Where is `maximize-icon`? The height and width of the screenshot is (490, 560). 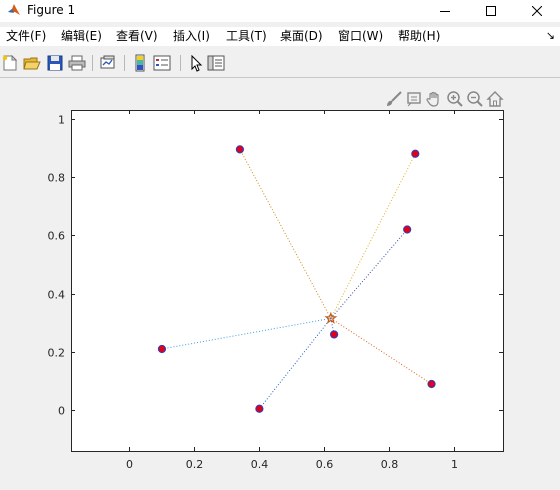
maximize-icon is located at coordinates (491, 11).